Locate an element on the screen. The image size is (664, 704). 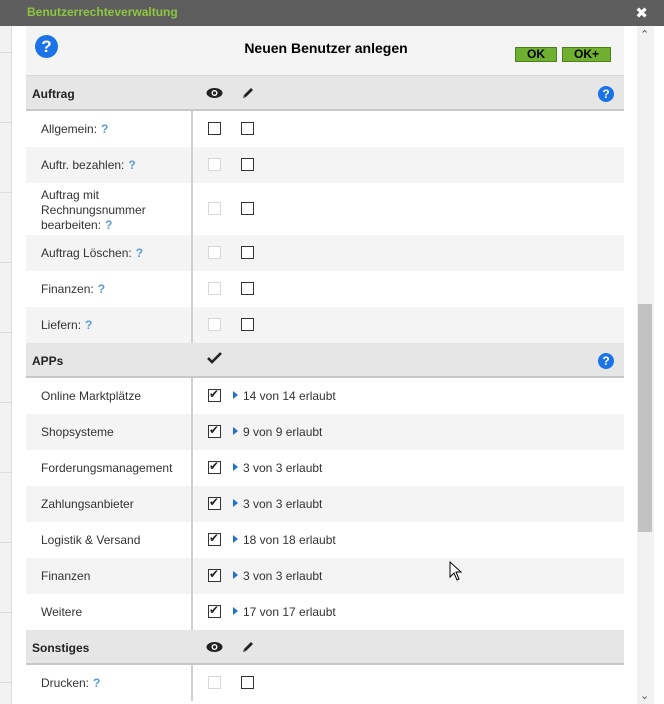
section-title: Sonstiges is located at coordinates (61, 648).